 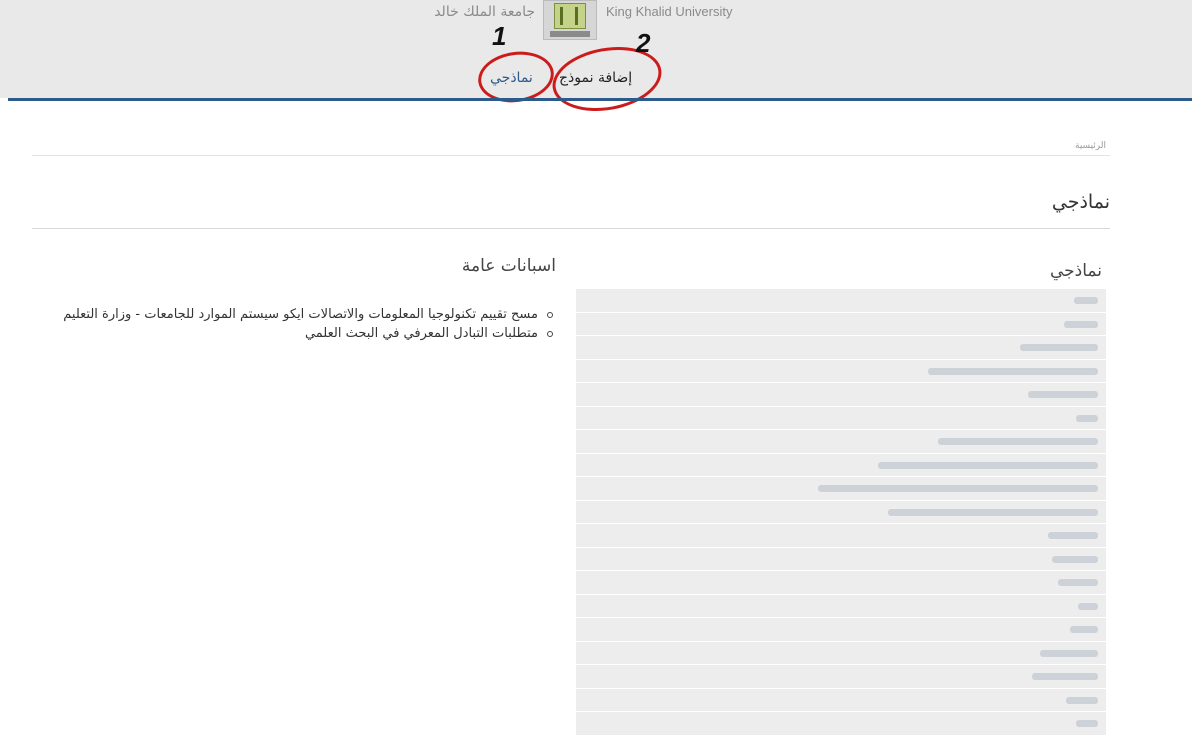 What do you see at coordinates (643, 43) in the screenshot?
I see `annotation-number-2: 2` at bounding box center [643, 43].